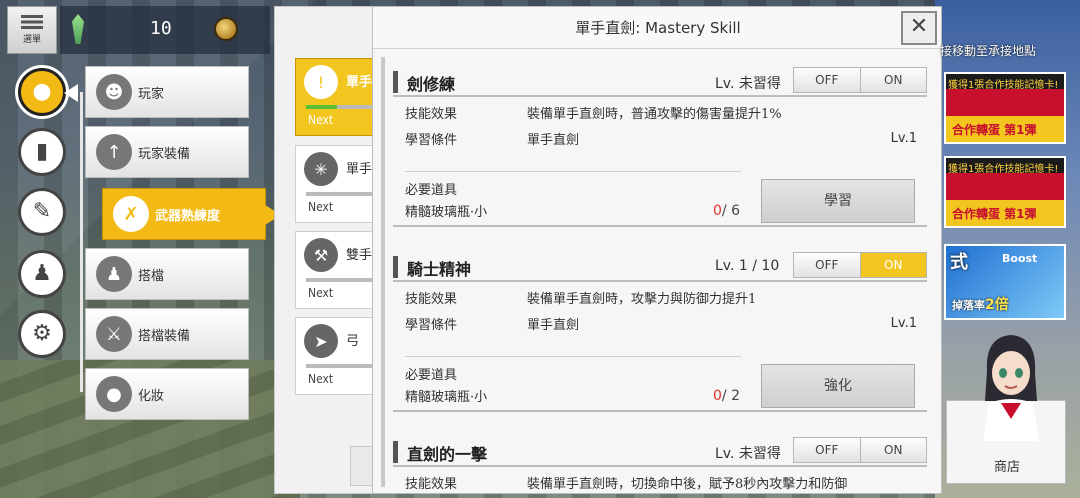  I want to click on nav-settings-button: ⚙, so click(42, 334).